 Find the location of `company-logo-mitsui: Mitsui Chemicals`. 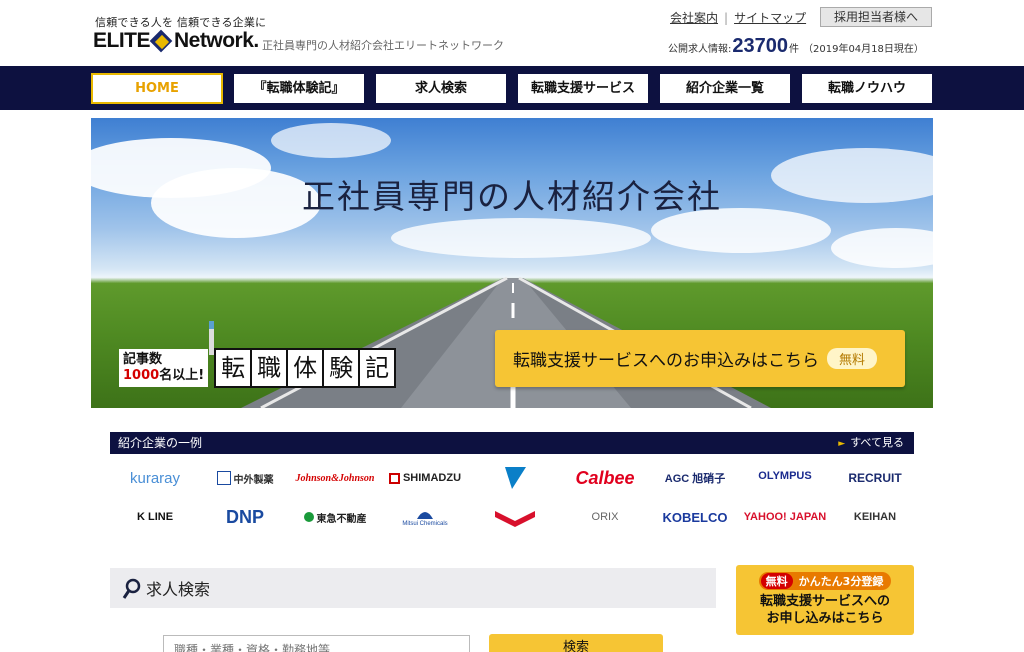

company-logo-mitsui: Mitsui Chemicals is located at coordinates (425, 517).